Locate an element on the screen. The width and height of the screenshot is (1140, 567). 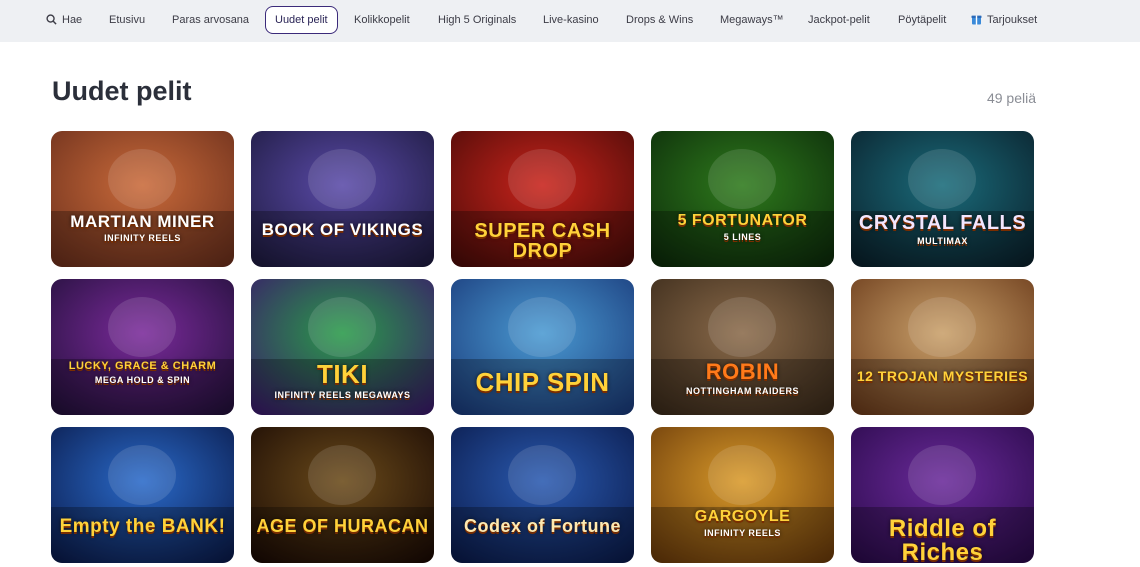
game-subtitle: MULTIMAX is located at coordinates (942, 241).